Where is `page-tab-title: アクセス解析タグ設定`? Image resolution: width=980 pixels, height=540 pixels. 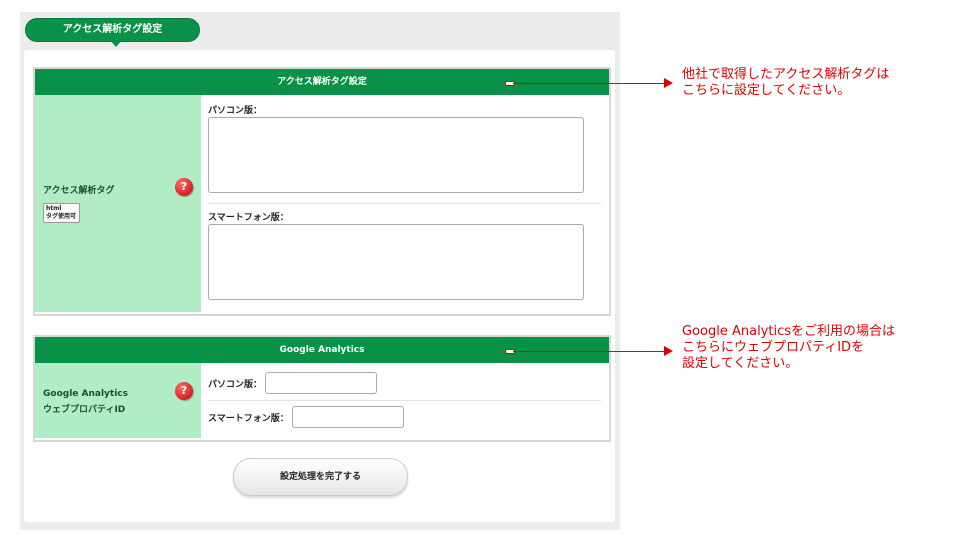 page-tab-title: アクセス解析タグ設定 is located at coordinates (112, 30).